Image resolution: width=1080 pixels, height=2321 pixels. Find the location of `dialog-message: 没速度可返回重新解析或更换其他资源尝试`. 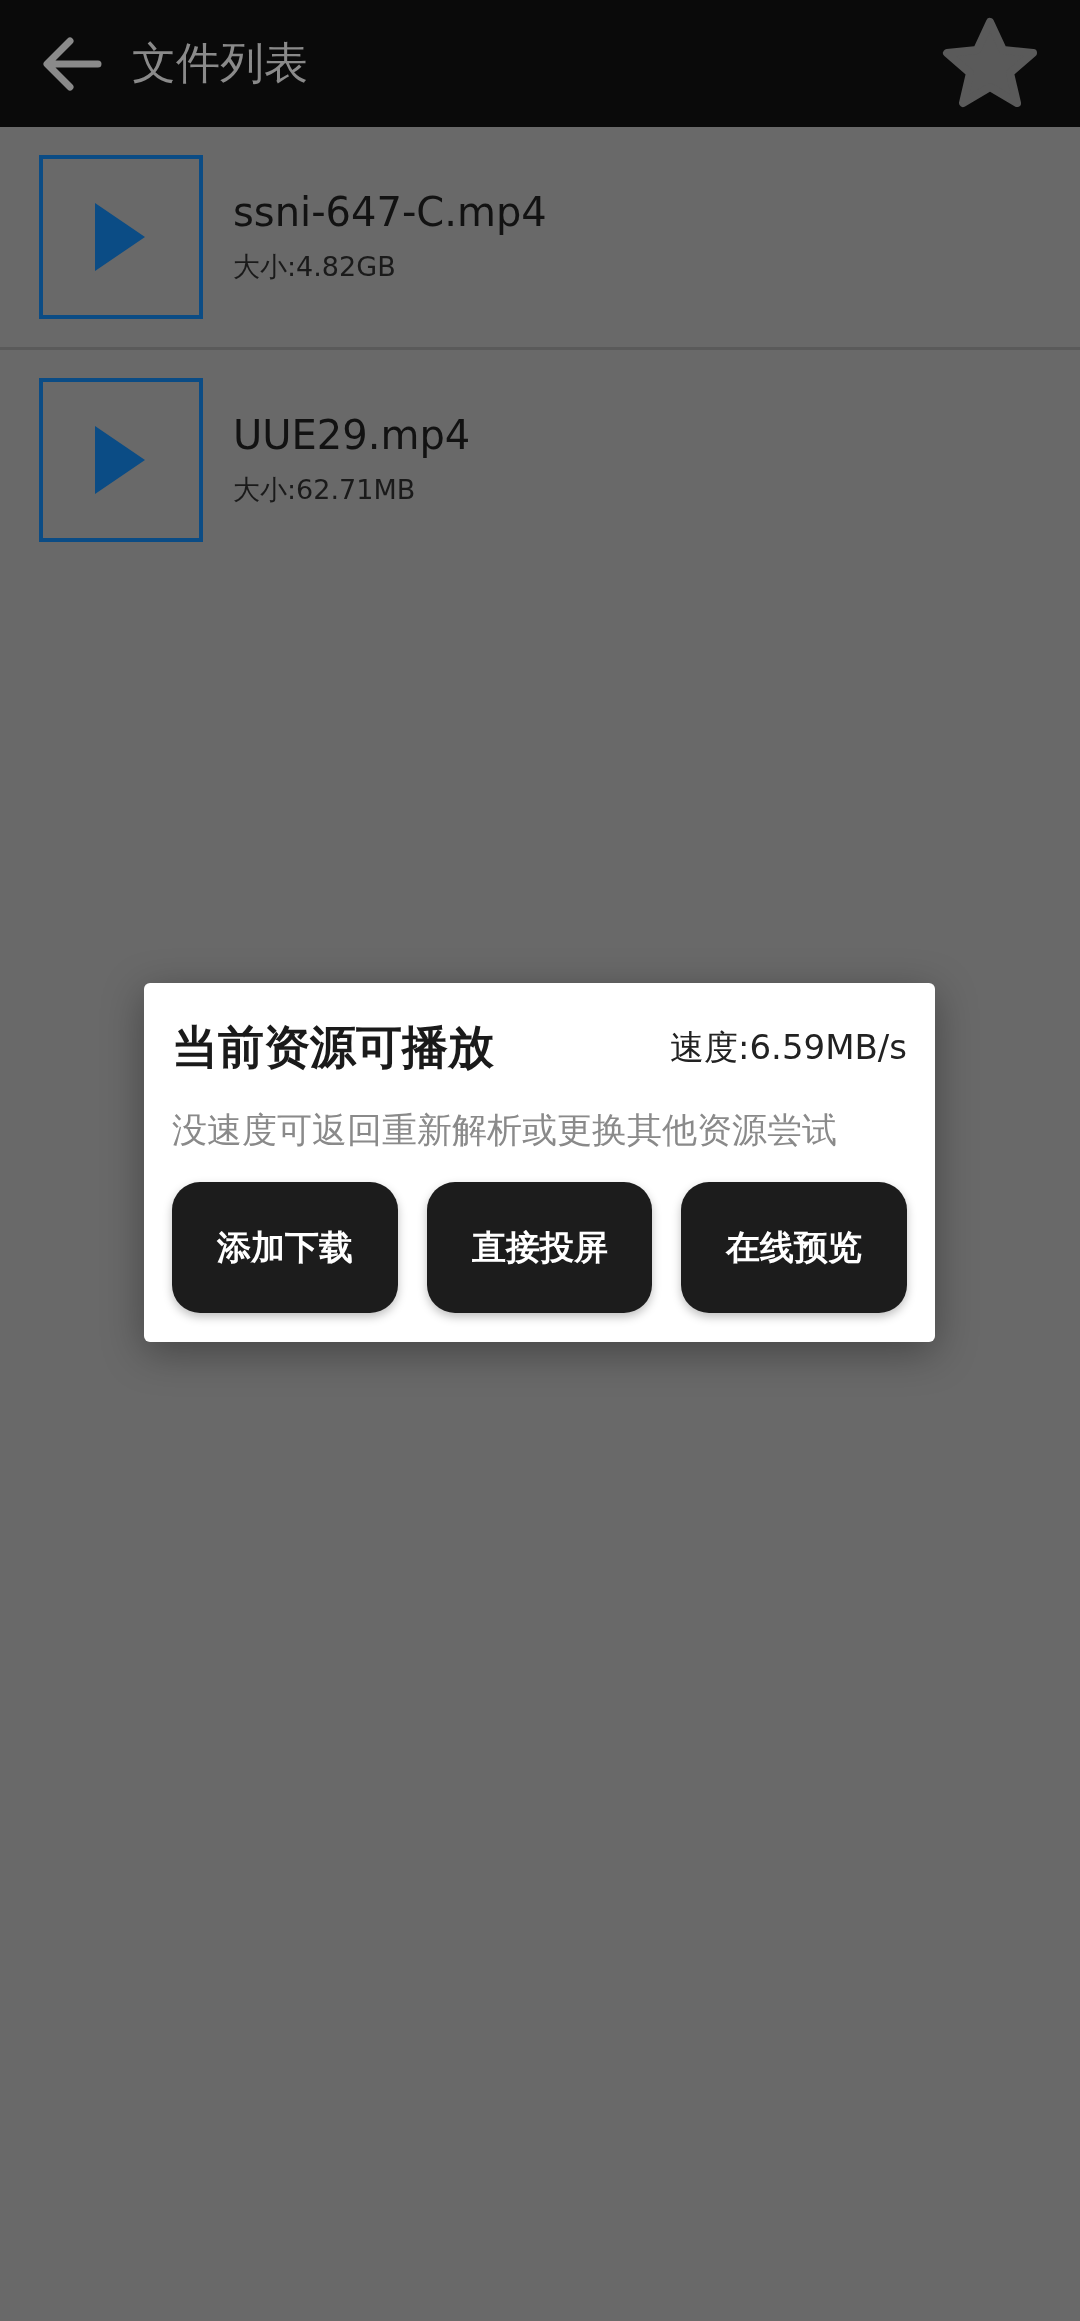

dialog-message: 没速度可返回重新解析或更换其他资源尝试 is located at coordinates (505, 1130).